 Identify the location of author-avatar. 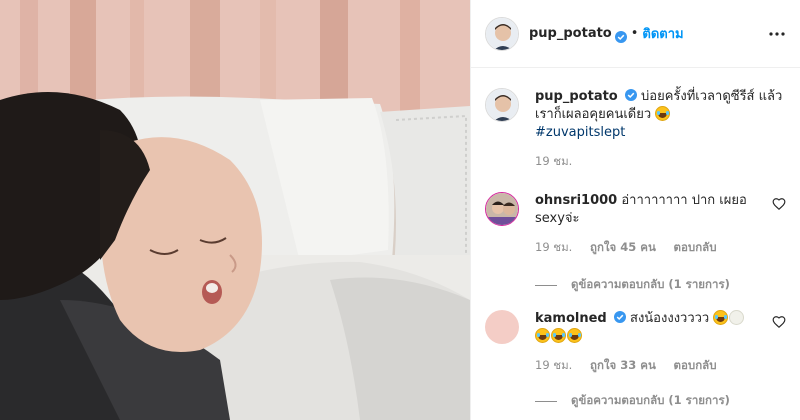
(502, 33).